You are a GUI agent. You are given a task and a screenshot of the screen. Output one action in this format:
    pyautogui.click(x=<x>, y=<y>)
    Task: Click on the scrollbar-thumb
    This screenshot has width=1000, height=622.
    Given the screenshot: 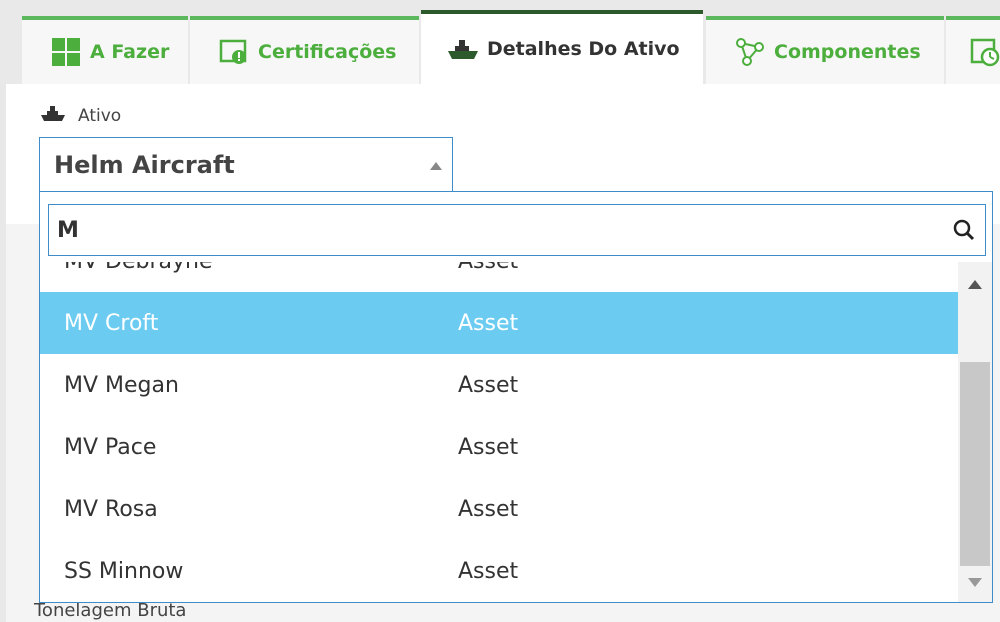 What is the action you would take?
    pyautogui.click(x=975, y=464)
    